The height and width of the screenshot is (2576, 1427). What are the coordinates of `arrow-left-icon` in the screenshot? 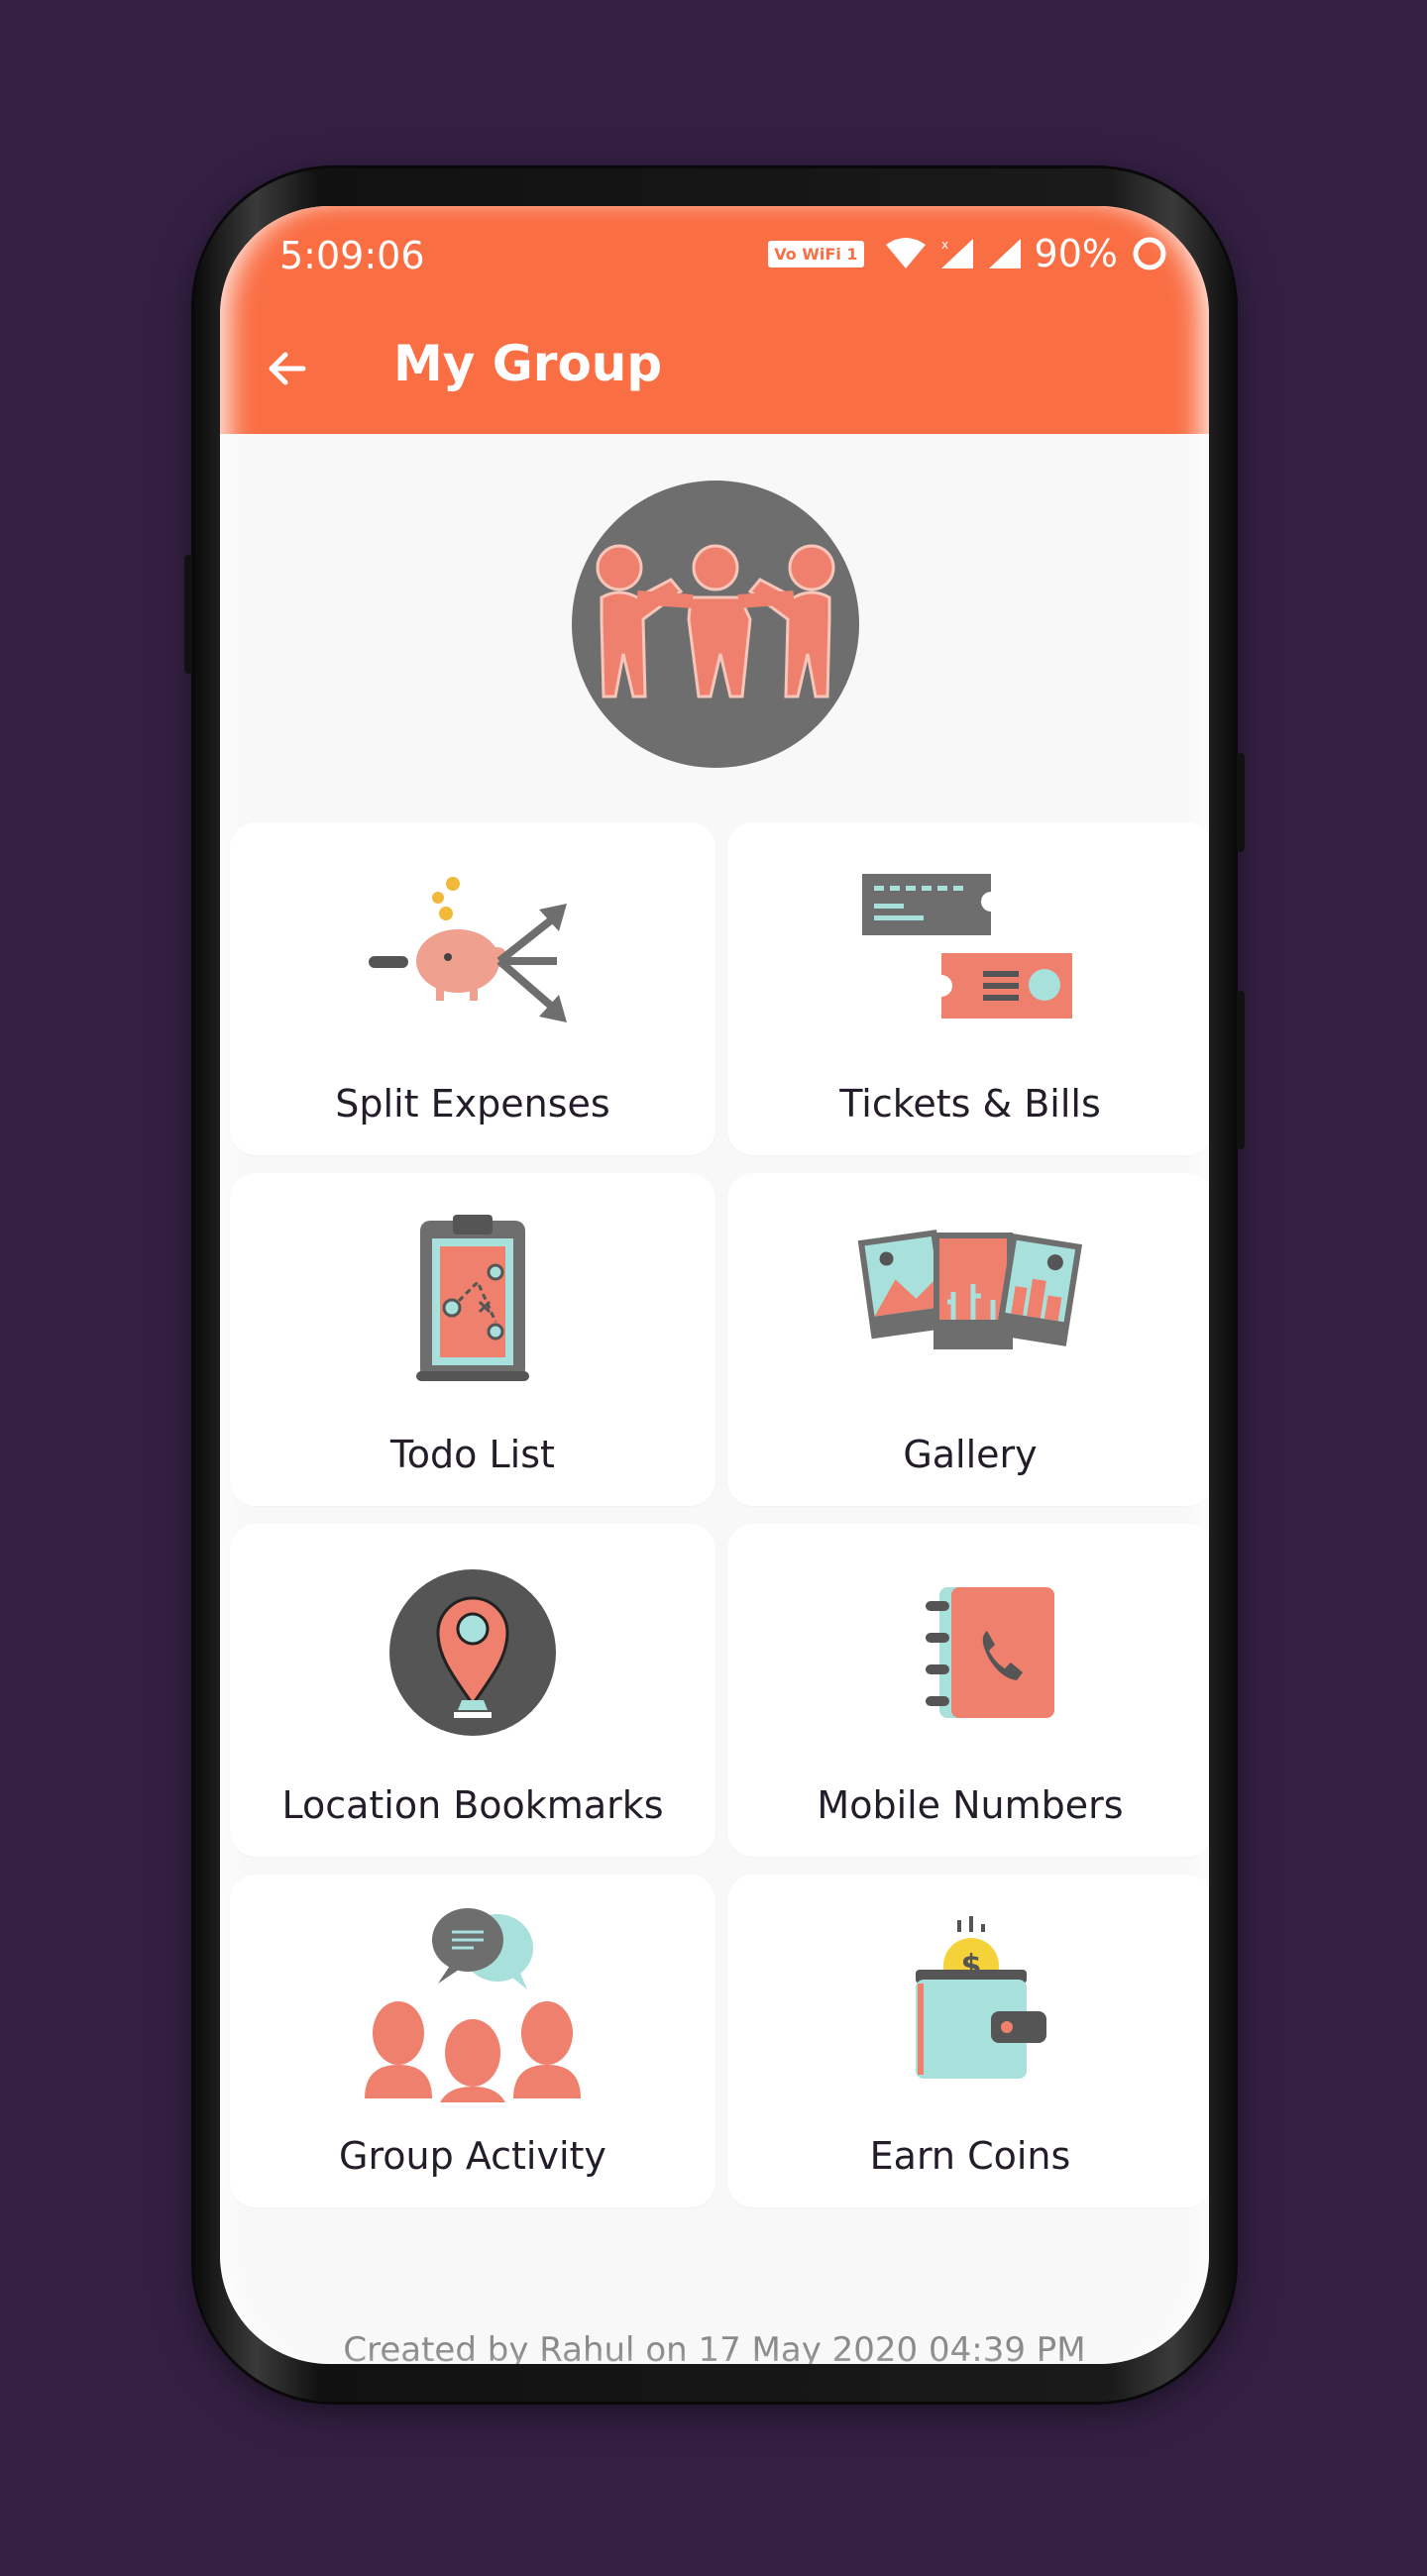 It's located at (287, 369).